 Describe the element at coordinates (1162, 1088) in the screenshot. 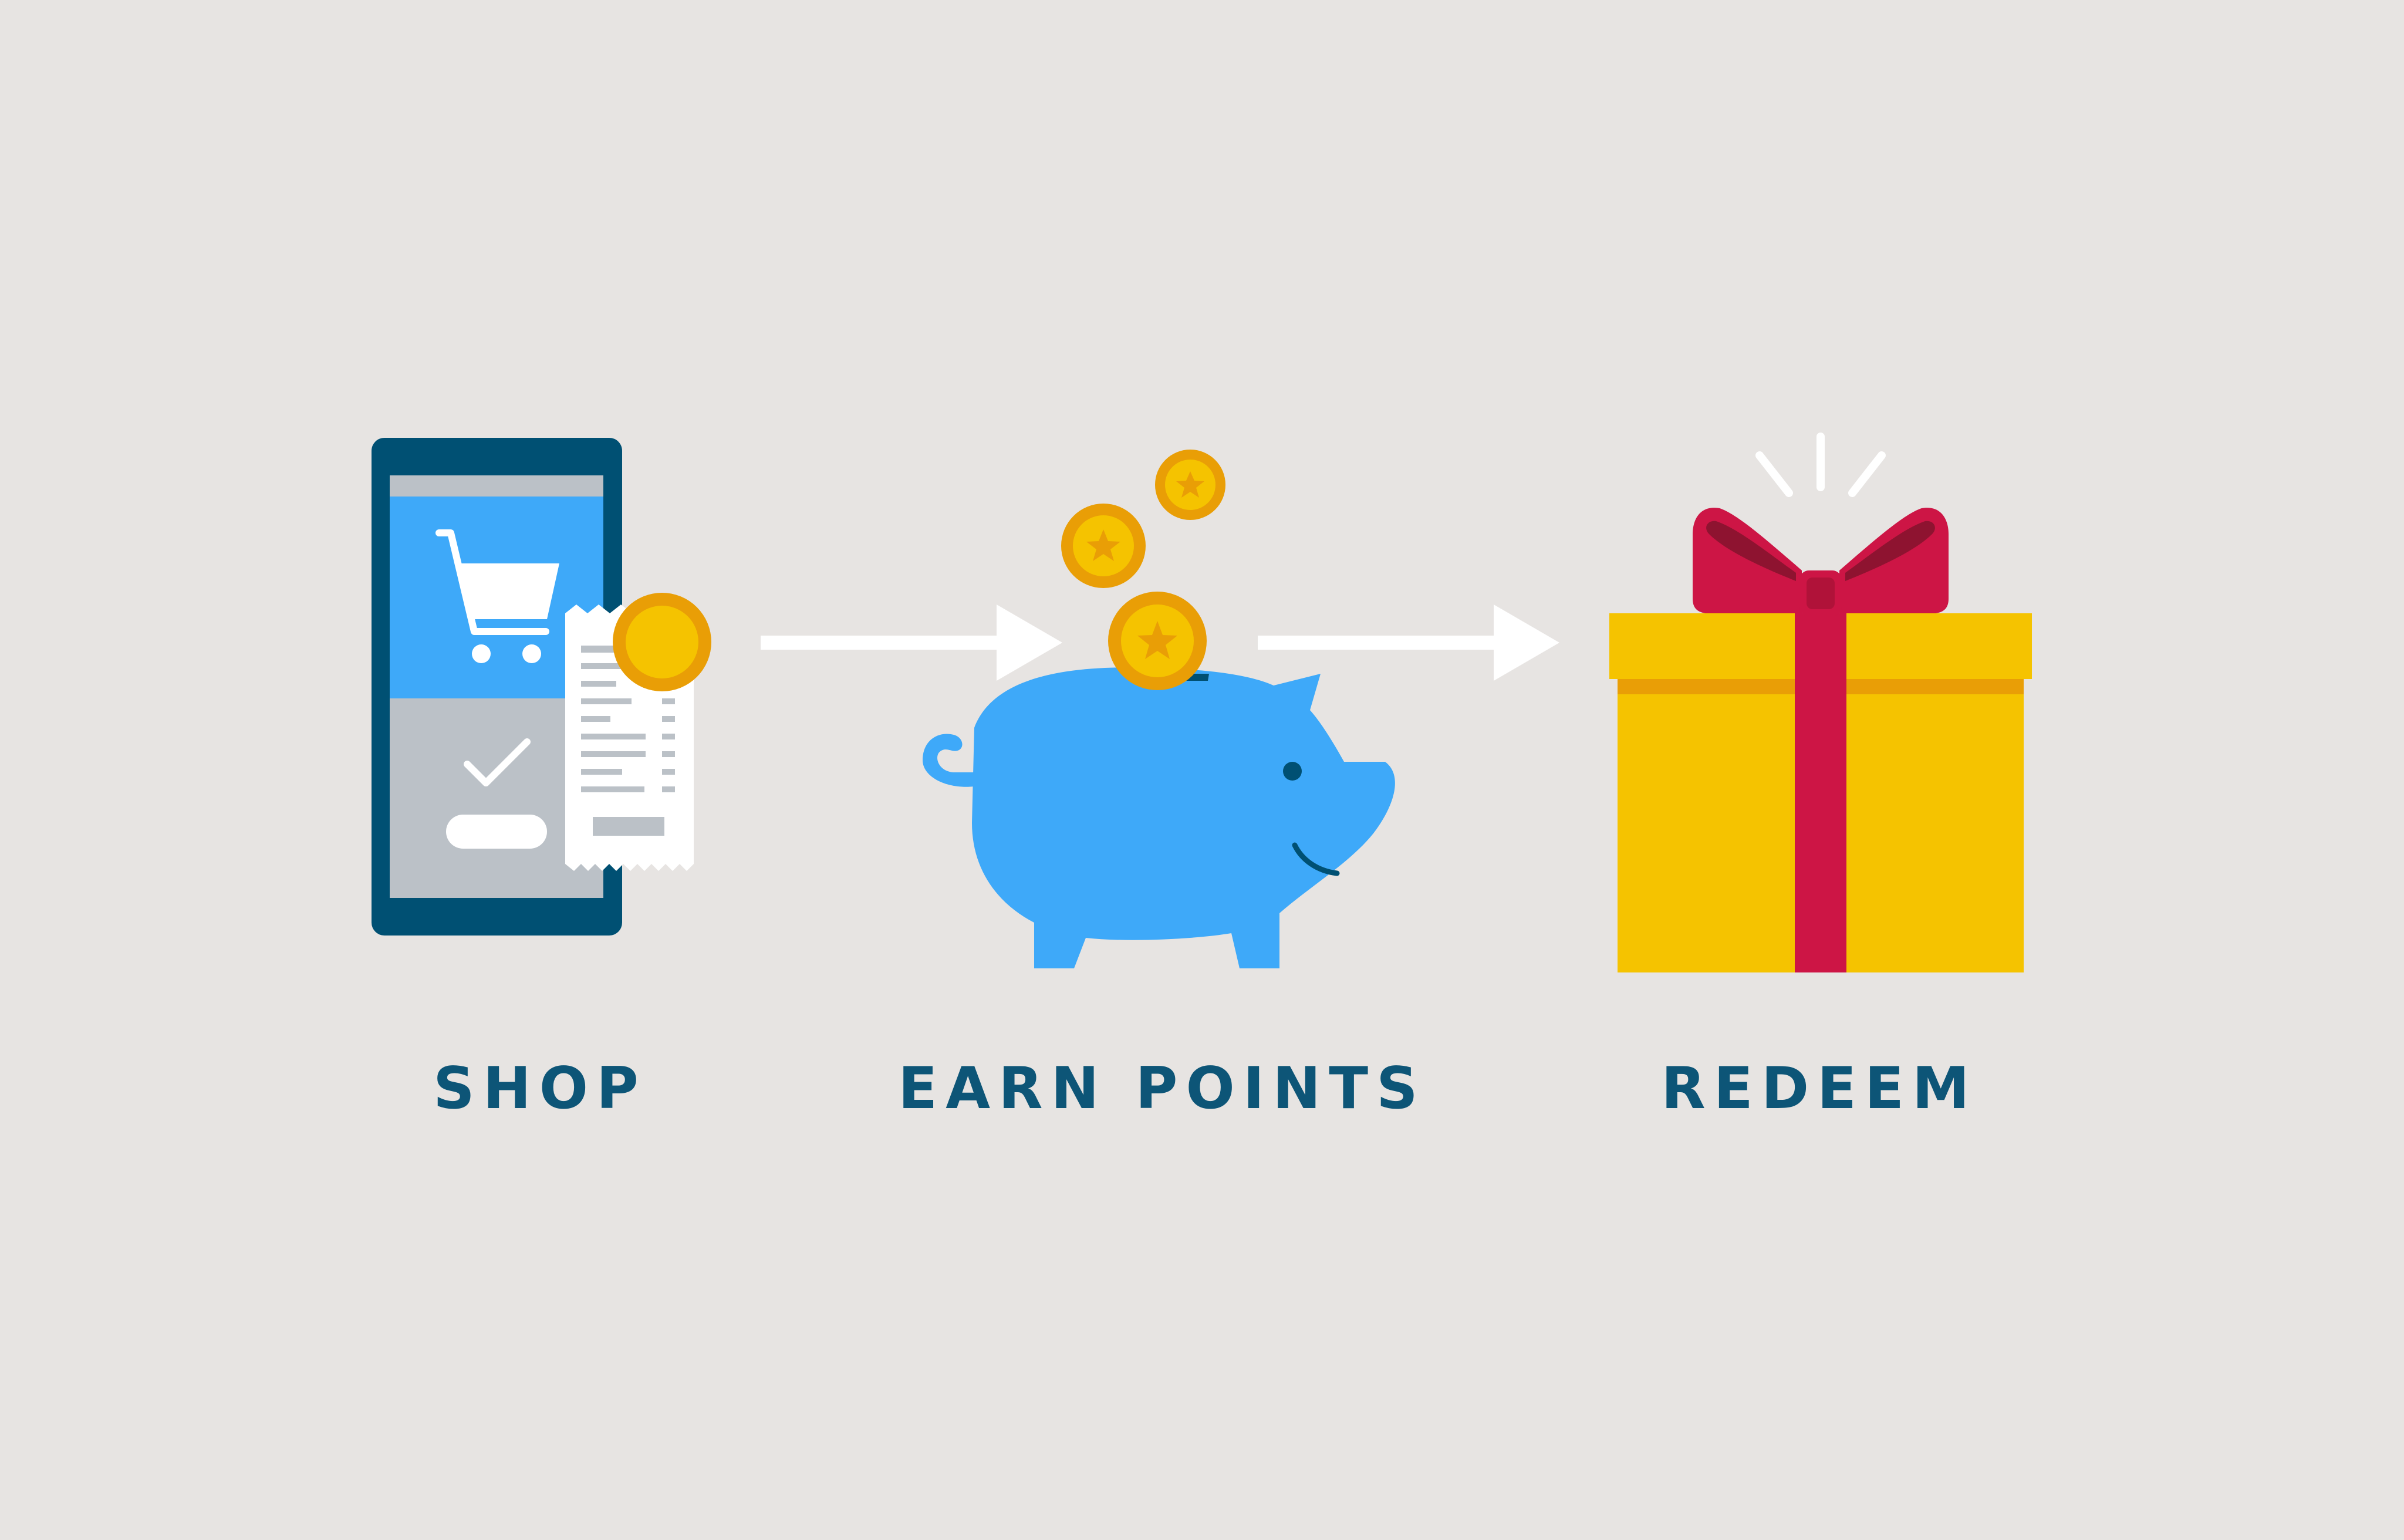

I see `step-label-earn-points: EARN POINTS` at that location.